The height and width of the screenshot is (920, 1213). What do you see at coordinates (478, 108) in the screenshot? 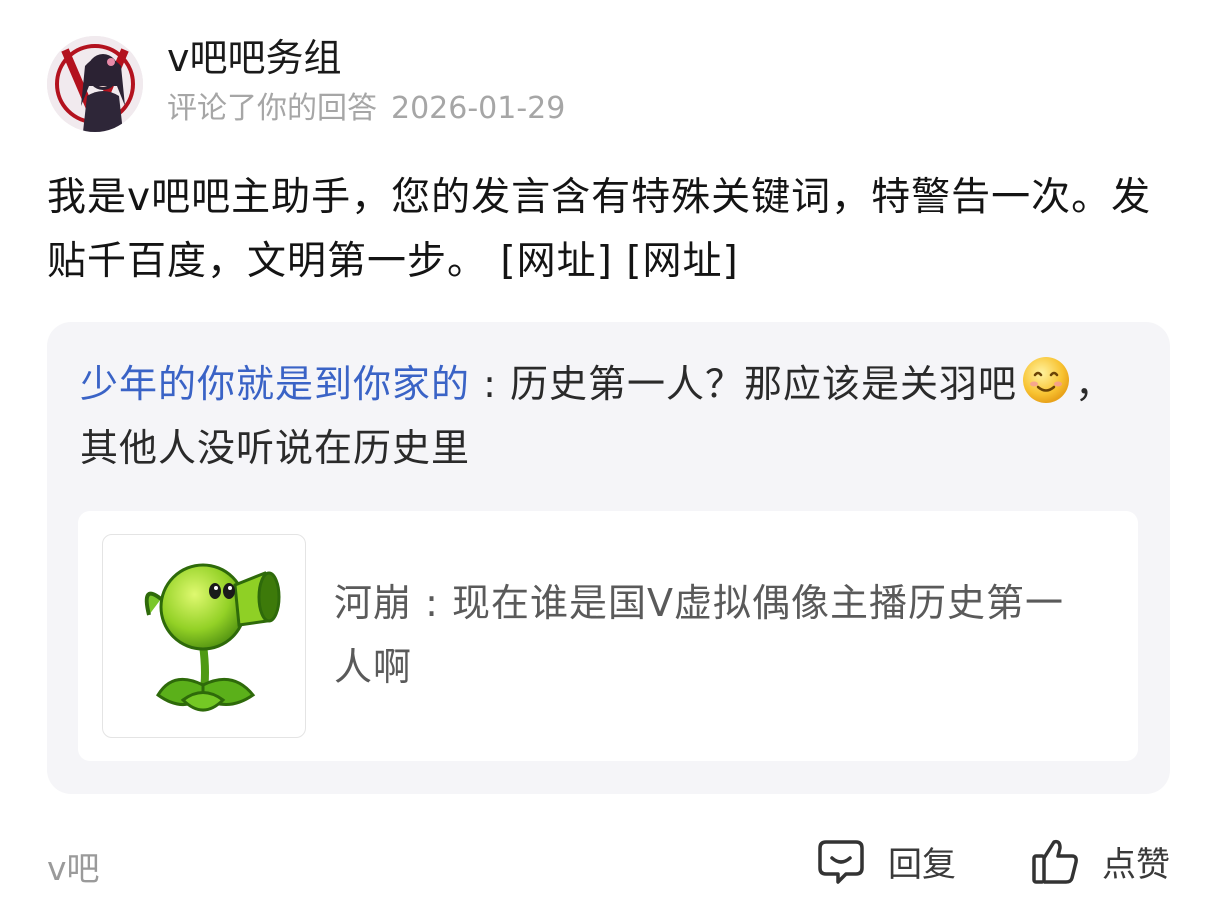
I see `post-date: 2026-01-29` at bounding box center [478, 108].